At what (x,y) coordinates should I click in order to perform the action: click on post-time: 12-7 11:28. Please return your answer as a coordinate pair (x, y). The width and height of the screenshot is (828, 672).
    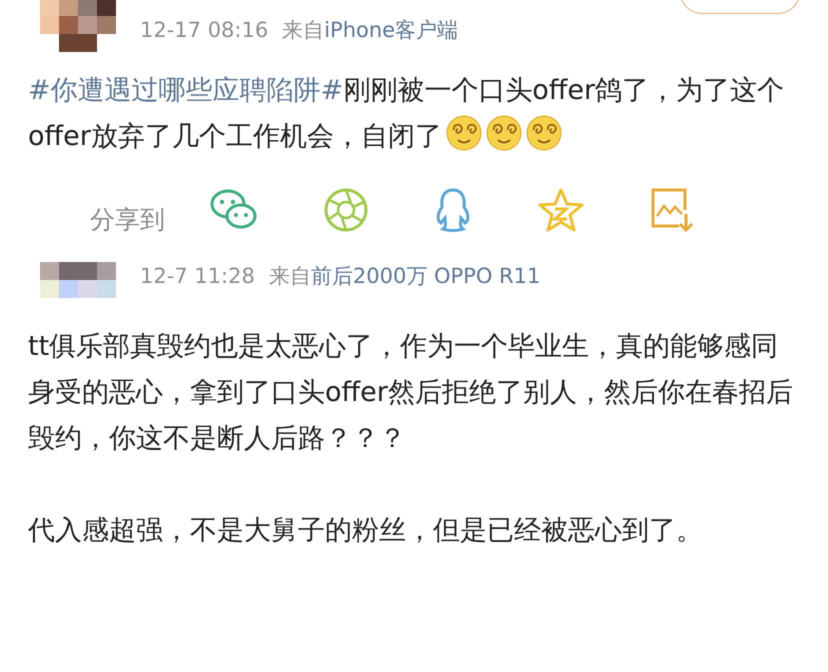
    Looking at the image, I should click on (197, 276).